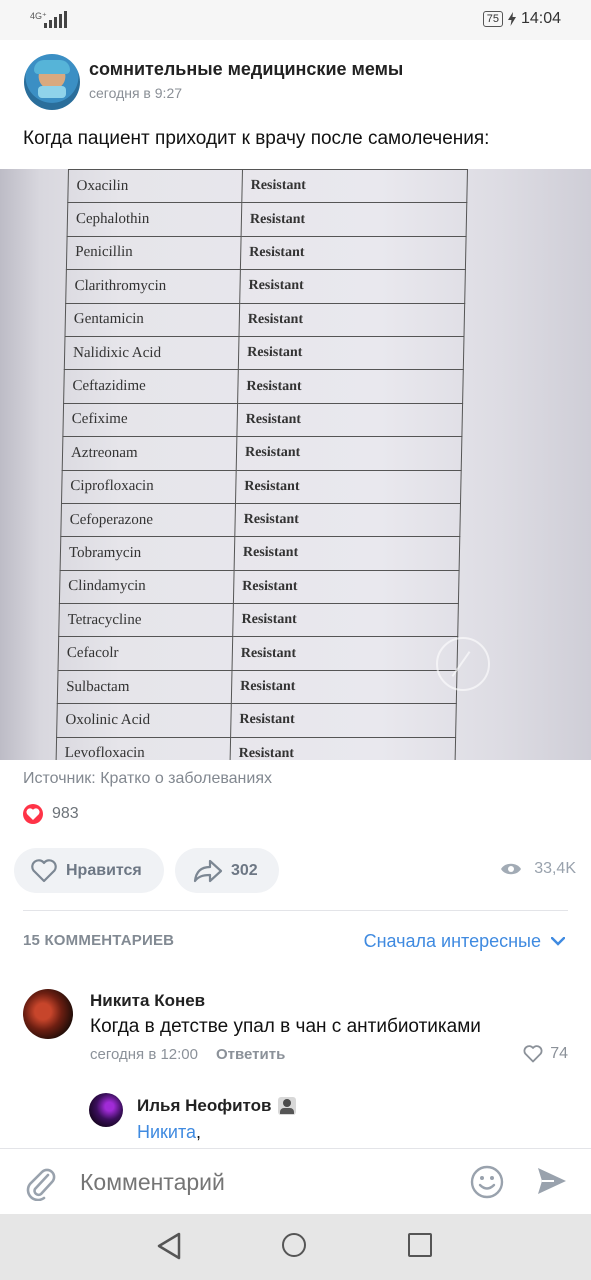  What do you see at coordinates (540, 18) in the screenshot?
I see `clock: 14:04` at bounding box center [540, 18].